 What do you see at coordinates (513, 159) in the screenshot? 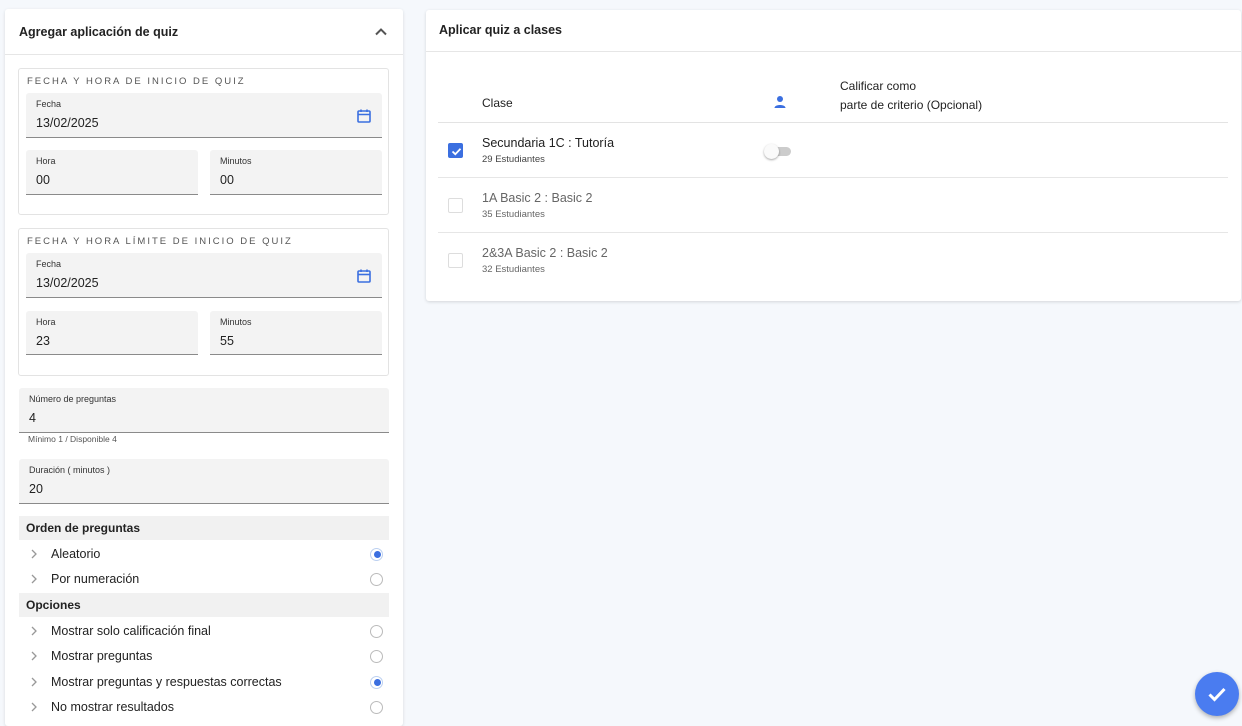
I see `student-count: 29 Estudiantes` at bounding box center [513, 159].